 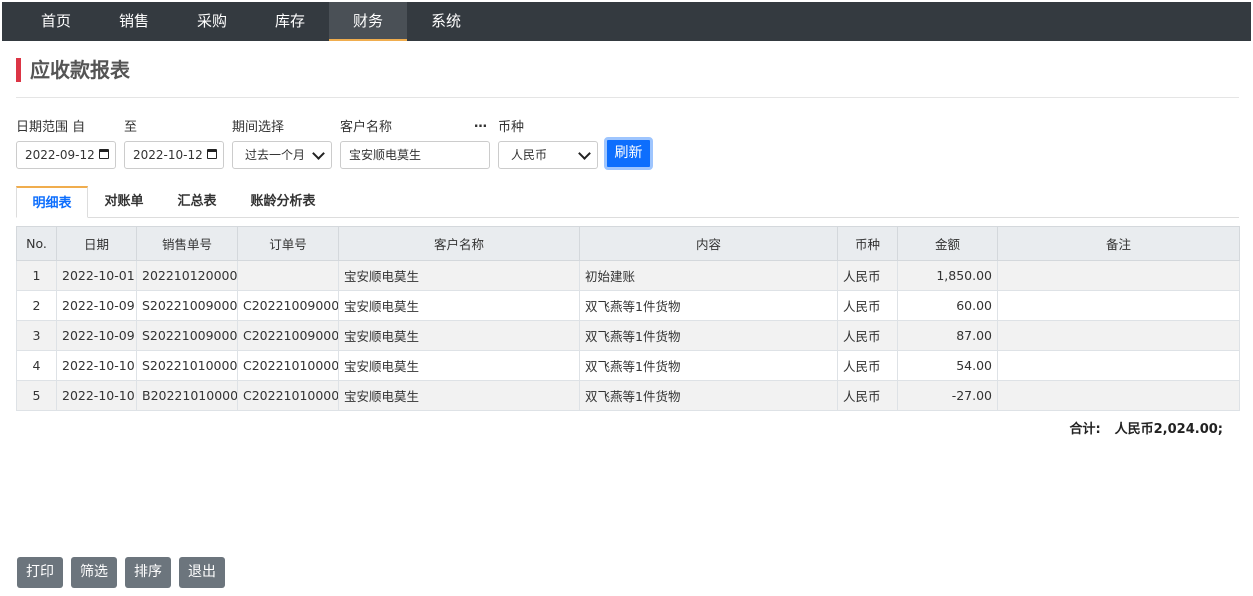 I want to click on date-to-label: 至, so click(x=131, y=127).